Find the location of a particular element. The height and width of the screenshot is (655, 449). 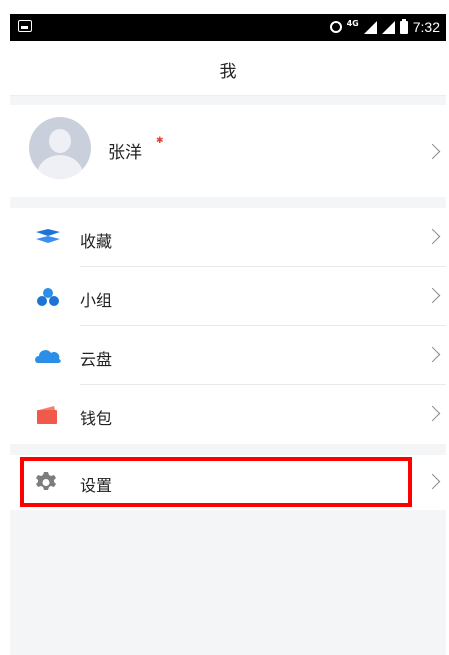

signal-icon is located at coordinates (370, 27).